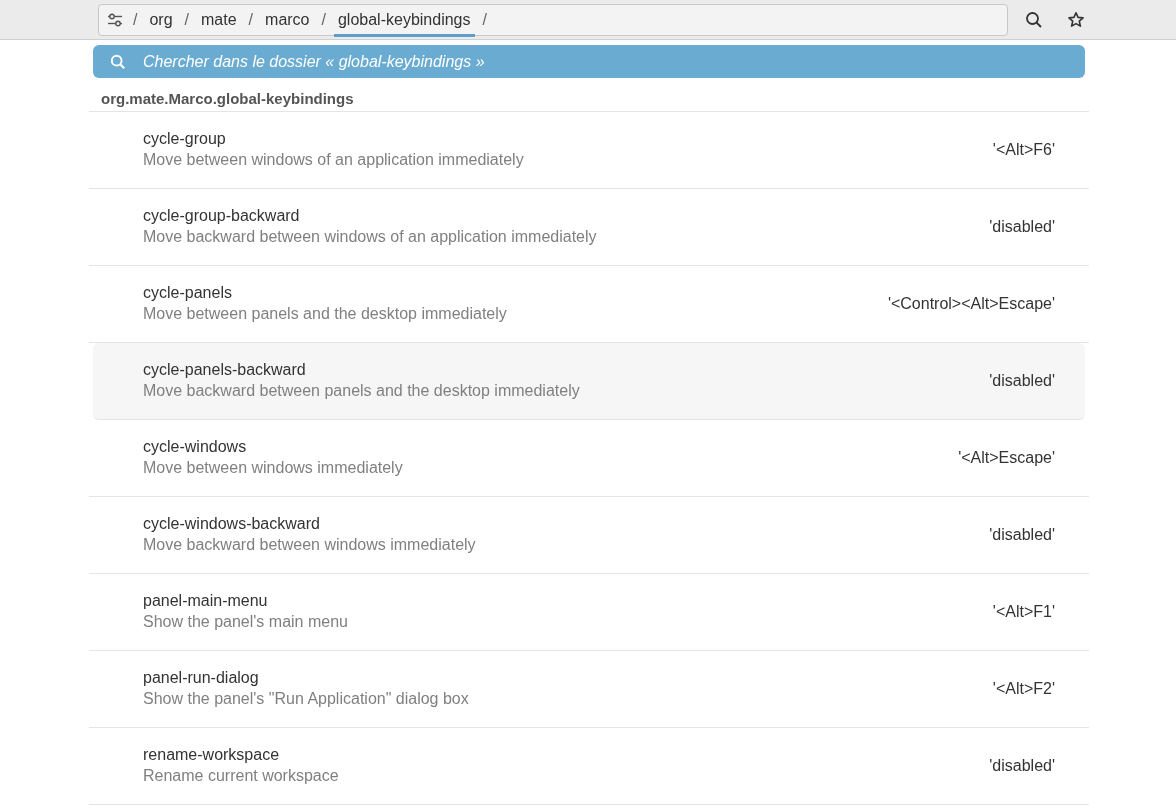 This screenshot has height=809, width=1176. Describe the element at coordinates (553, 19) in the screenshot. I see `path-bar: / org / mate / marco / global-keybindings /` at that location.